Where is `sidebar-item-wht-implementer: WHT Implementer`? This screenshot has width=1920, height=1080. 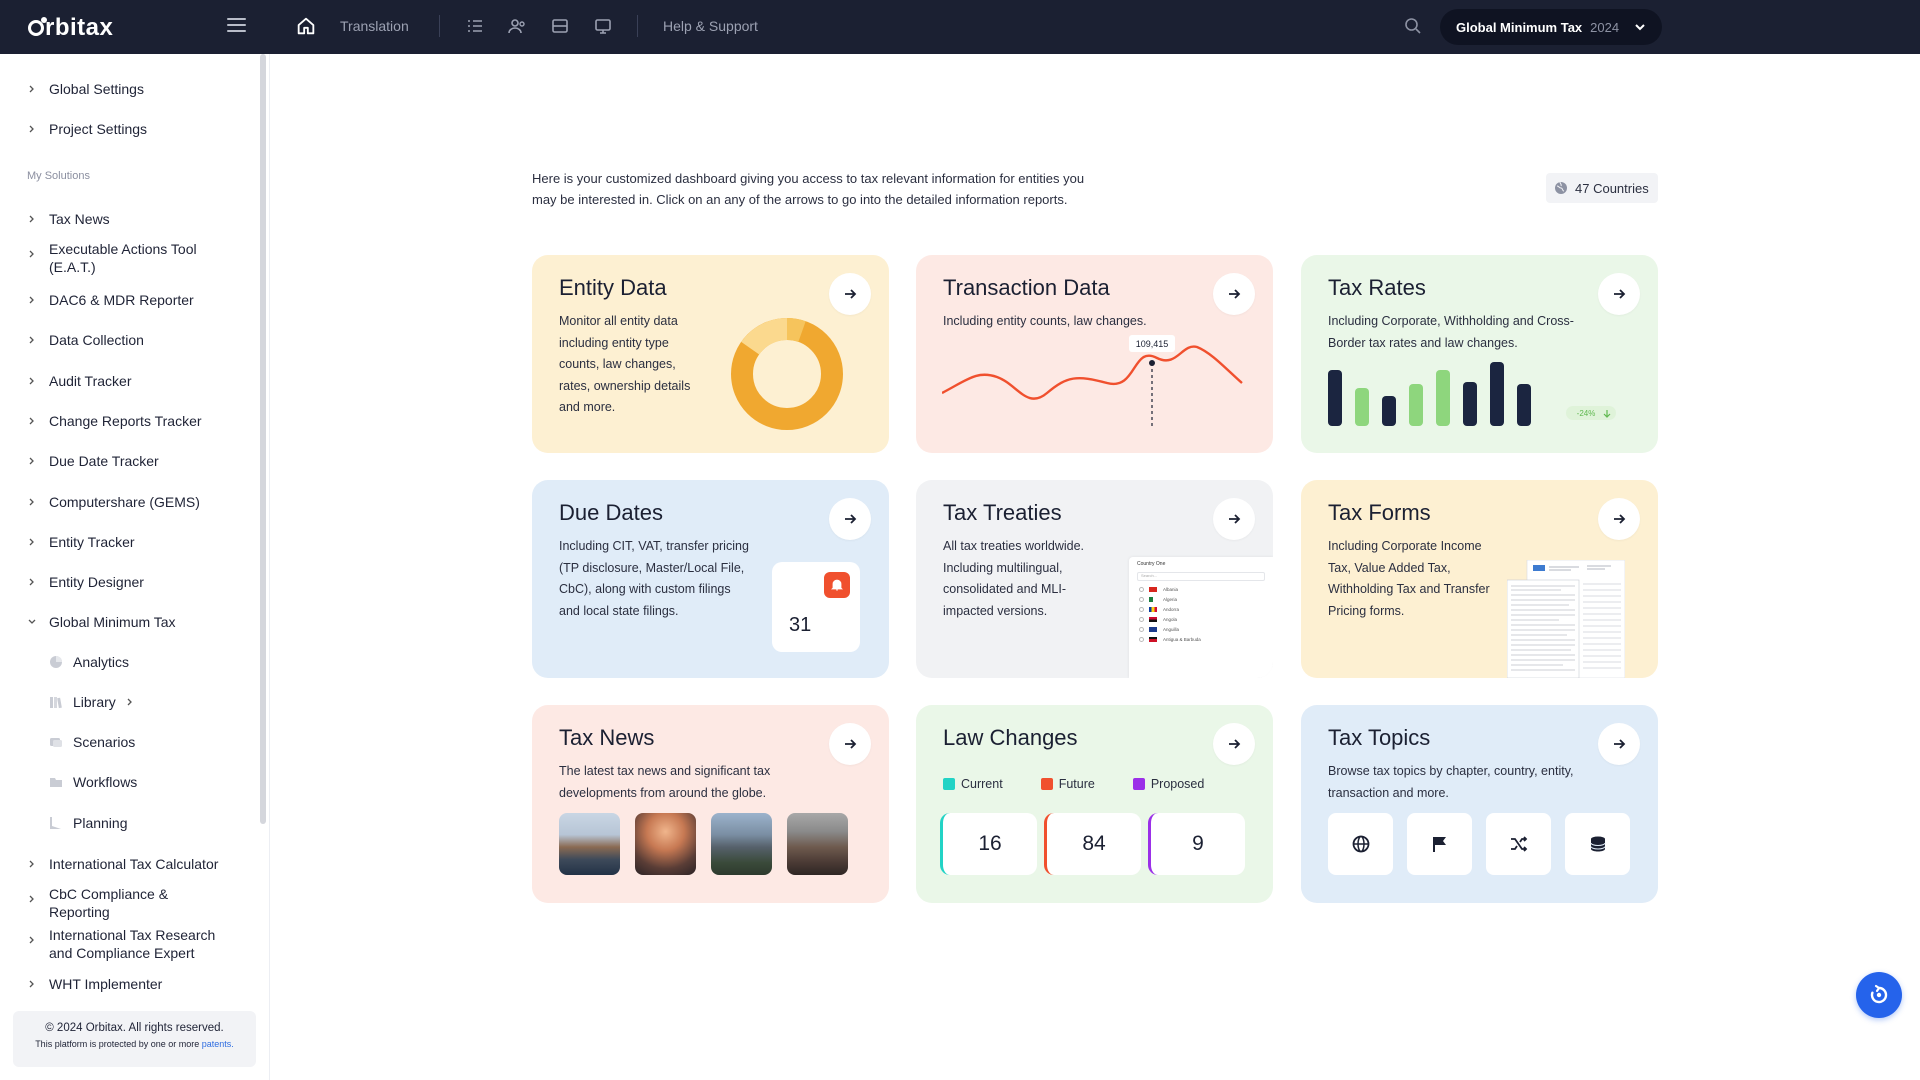
sidebar-item-wht-implementer: WHT Implementer is located at coordinates (138, 984).